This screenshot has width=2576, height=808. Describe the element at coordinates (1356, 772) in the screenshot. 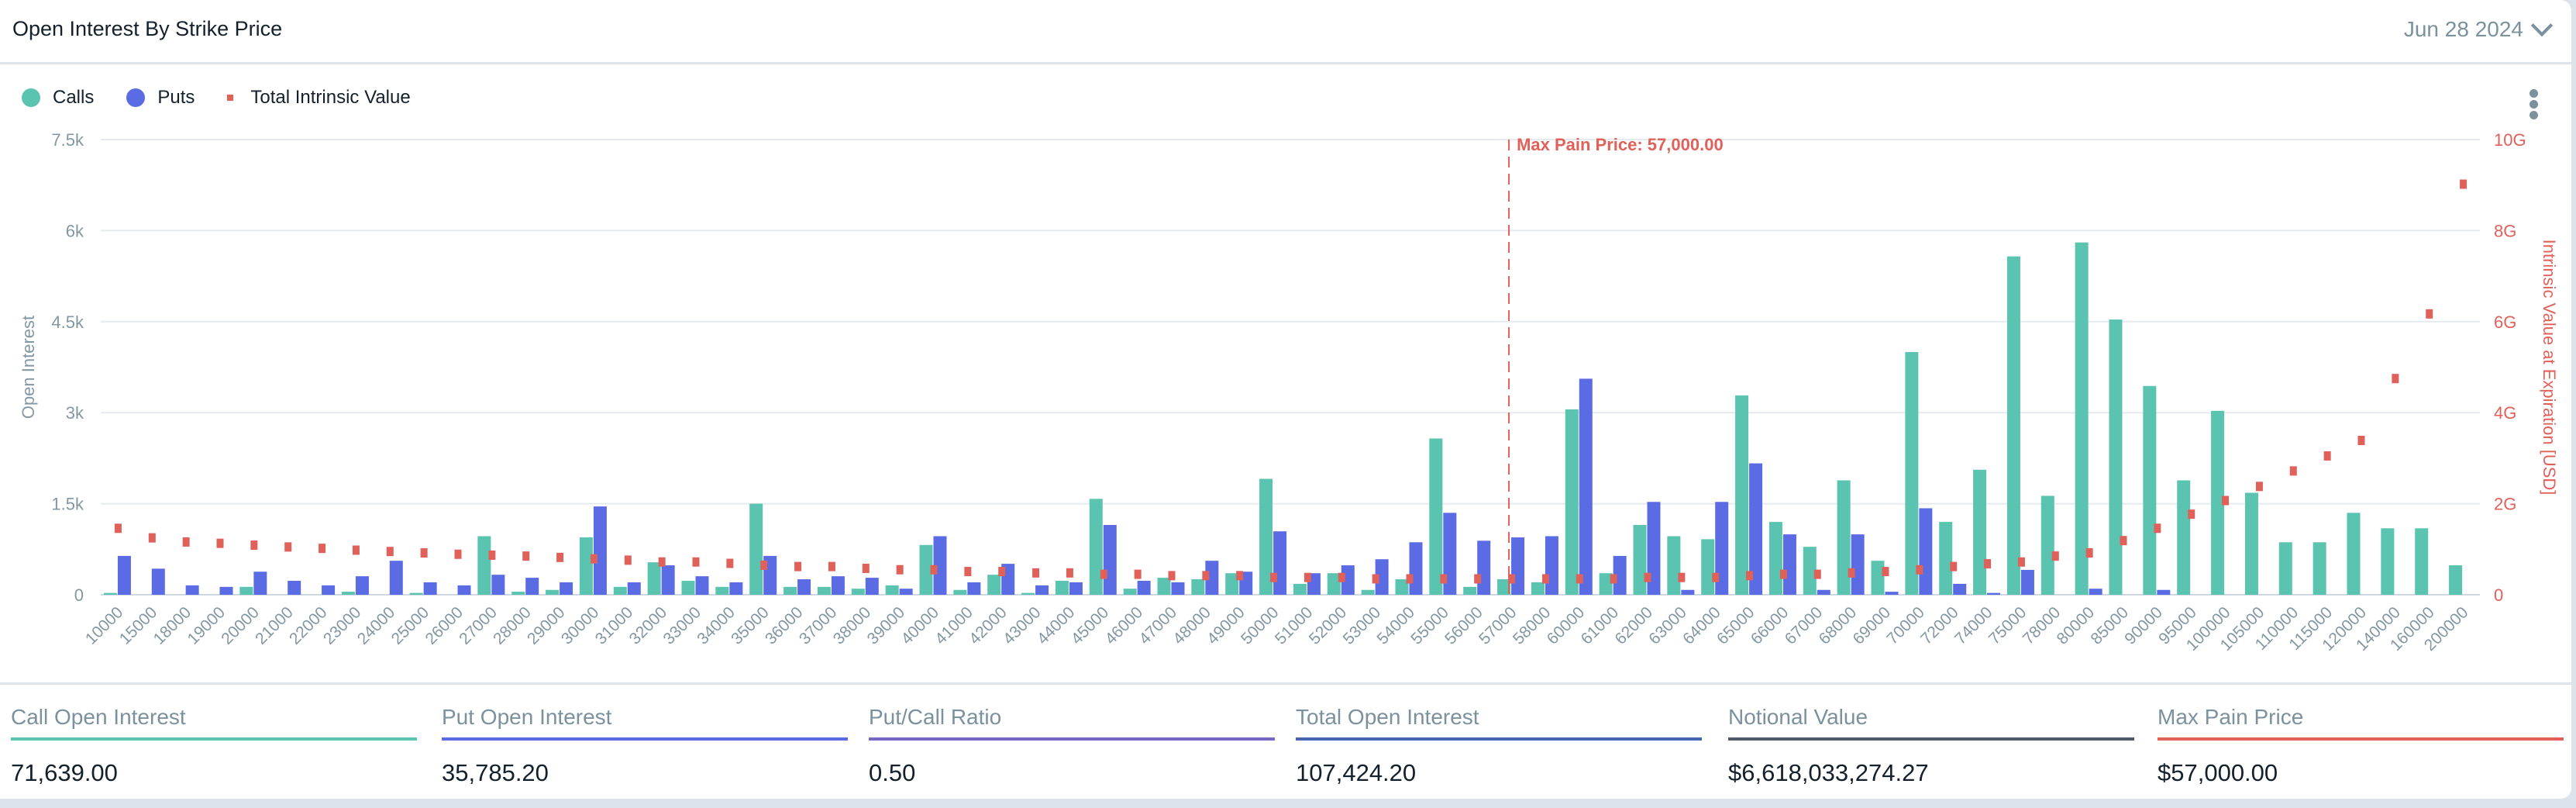

I see `stat-value: 107,424.20` at that location.